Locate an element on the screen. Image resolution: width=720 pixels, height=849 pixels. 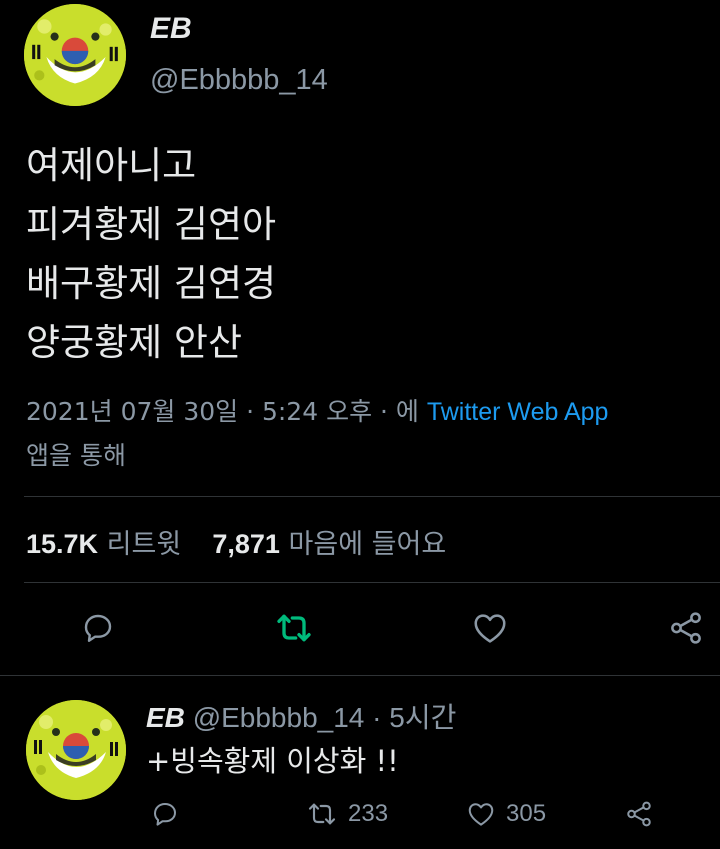
tweet-text-line: 양궁황제 안산 is located at coordinates (134, 342).